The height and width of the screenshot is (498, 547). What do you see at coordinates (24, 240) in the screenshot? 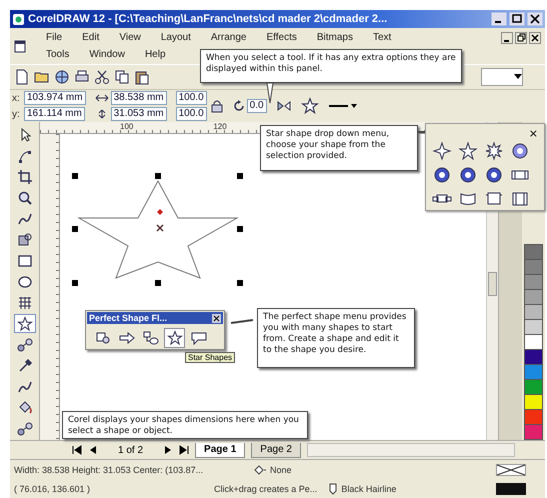
I see `smart-fill-icon` at bounding box center [24, 240].